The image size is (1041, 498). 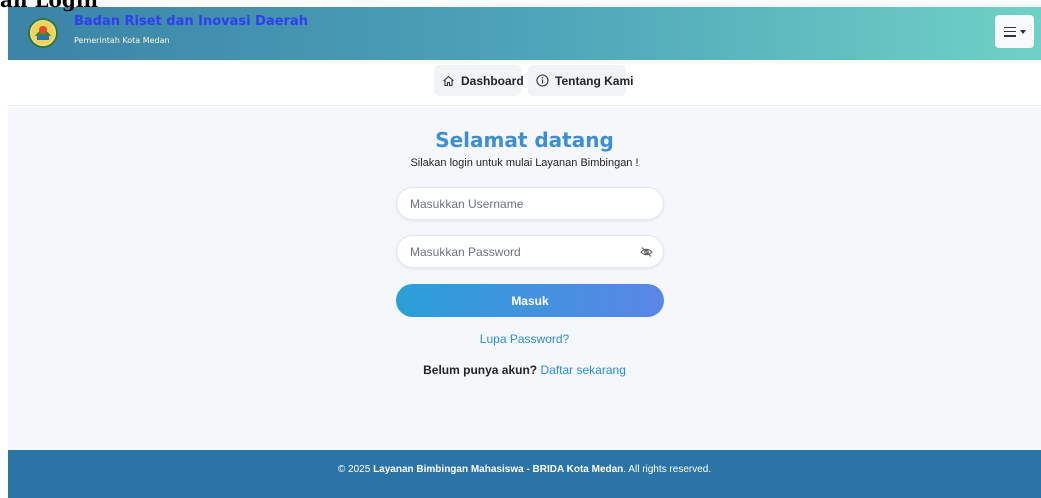 I want to click on register-prompt: Belum punya akun? Daftar sekarang, so click(x=524, y=370).